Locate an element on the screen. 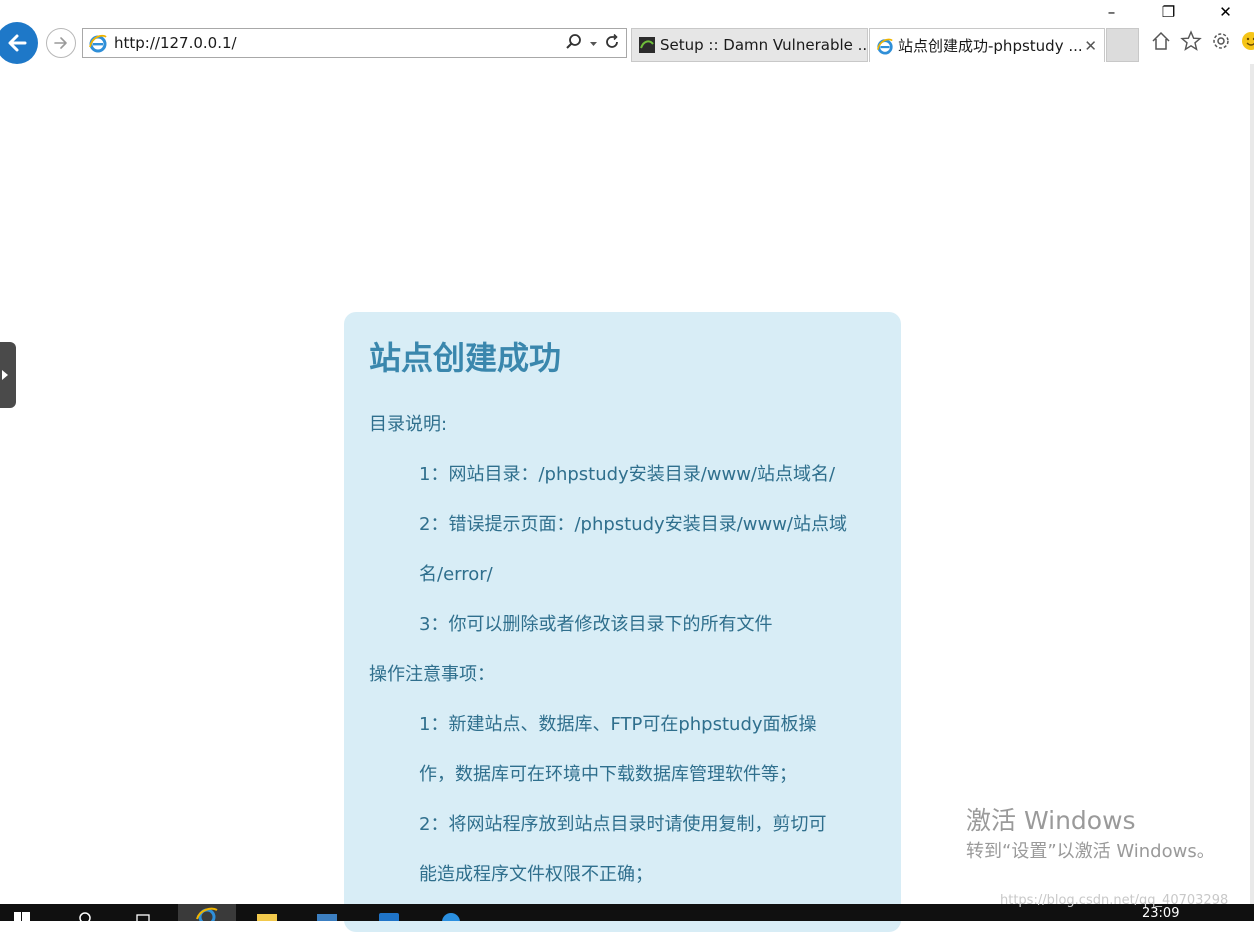  ie-taskbar-icon is located at coordinates (207, 914).